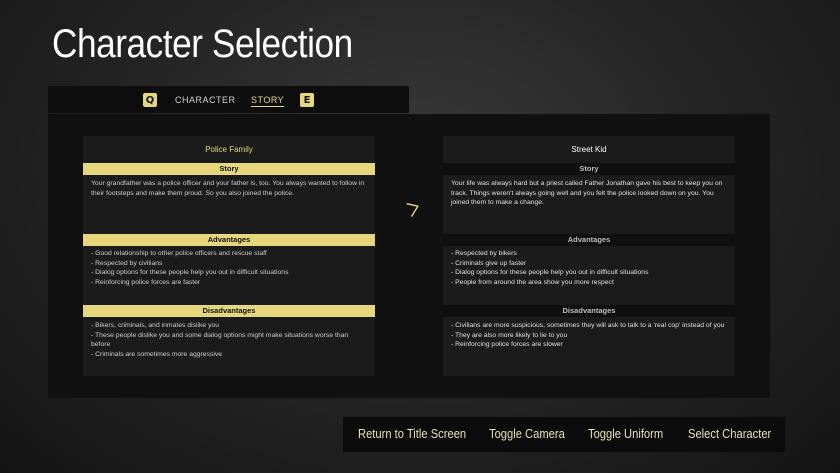  What do you see at coordinates (229, 149) in the screenshot?
I see `card-title: Police Family` at bounding box center [229, 149].